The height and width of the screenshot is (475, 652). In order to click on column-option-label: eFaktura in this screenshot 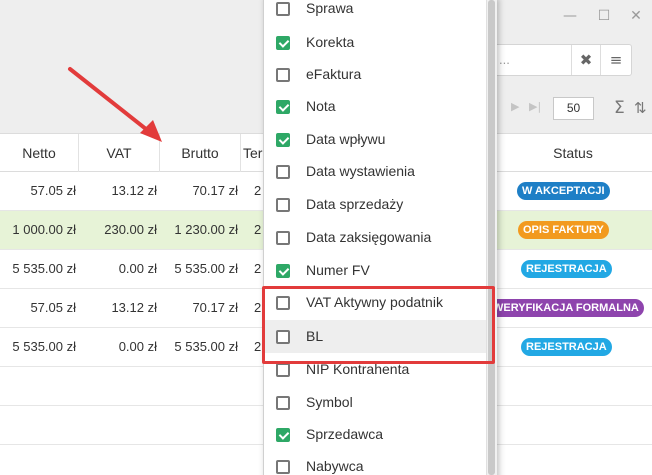, I will do `click(334, 74)`.